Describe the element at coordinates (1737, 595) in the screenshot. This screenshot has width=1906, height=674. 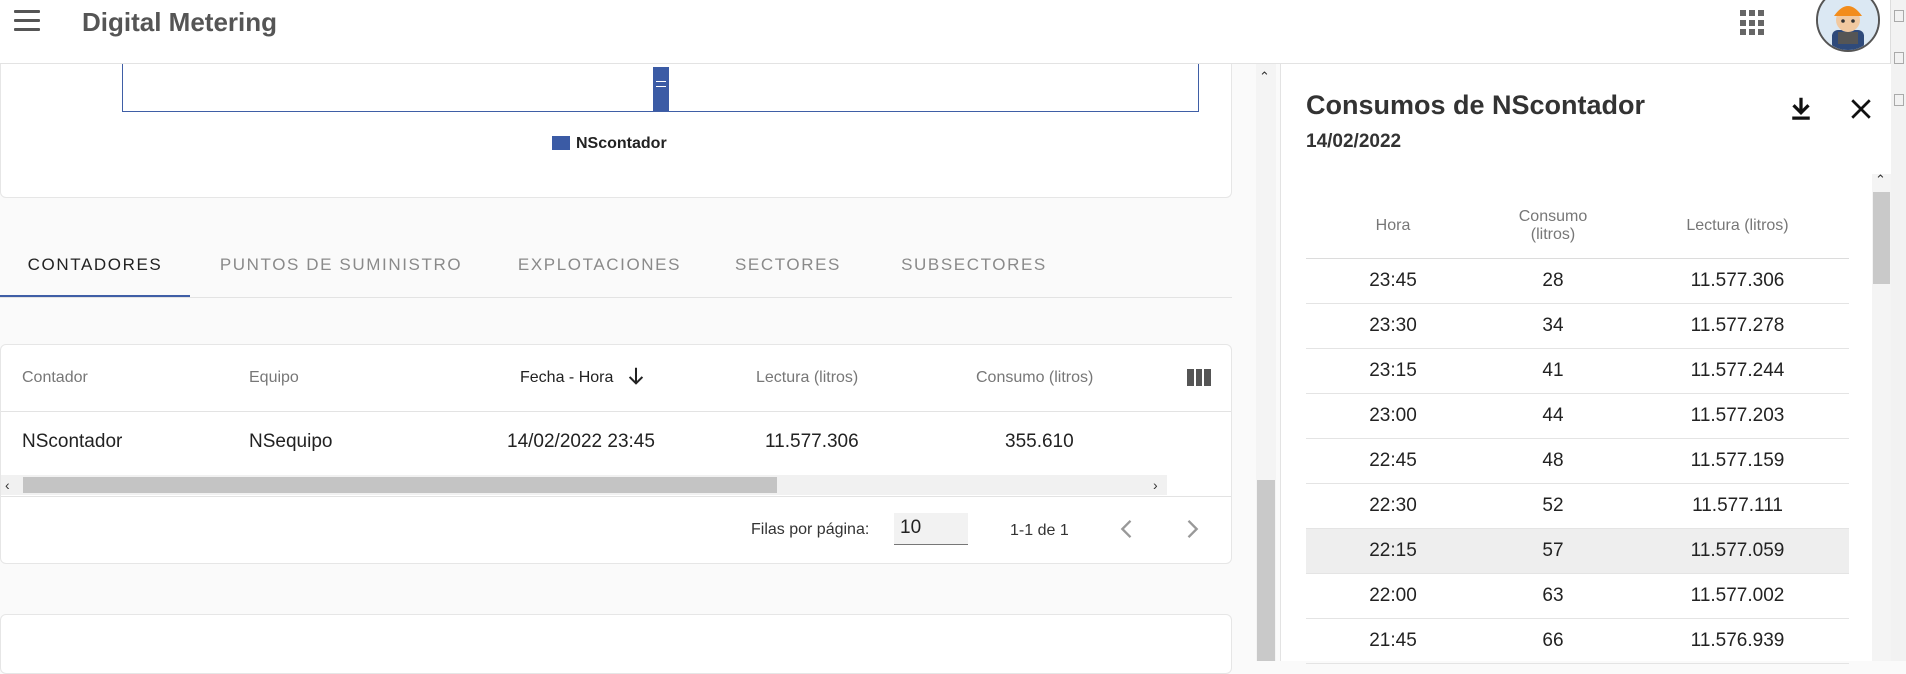
I see `cell-lectura: 11.577.002` at that location.